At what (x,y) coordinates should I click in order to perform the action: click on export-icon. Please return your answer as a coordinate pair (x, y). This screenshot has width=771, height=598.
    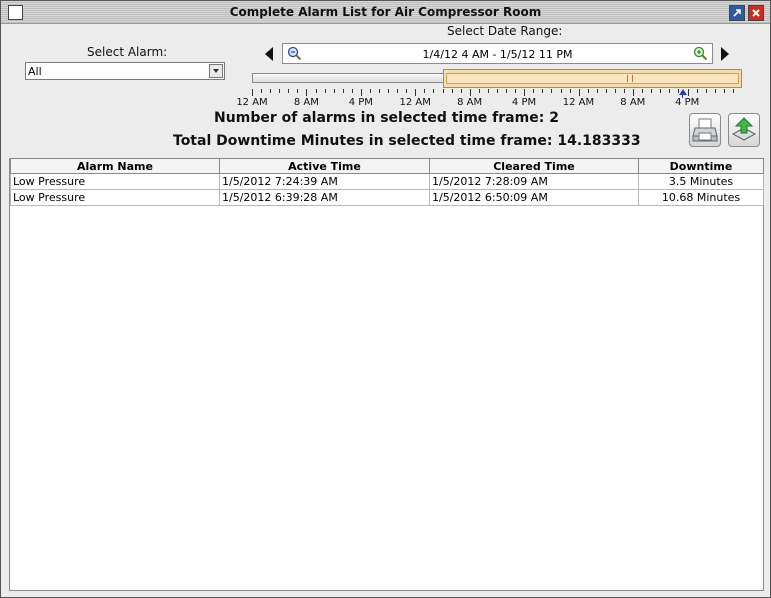
    Looking at the image, I should click on (744, 129).